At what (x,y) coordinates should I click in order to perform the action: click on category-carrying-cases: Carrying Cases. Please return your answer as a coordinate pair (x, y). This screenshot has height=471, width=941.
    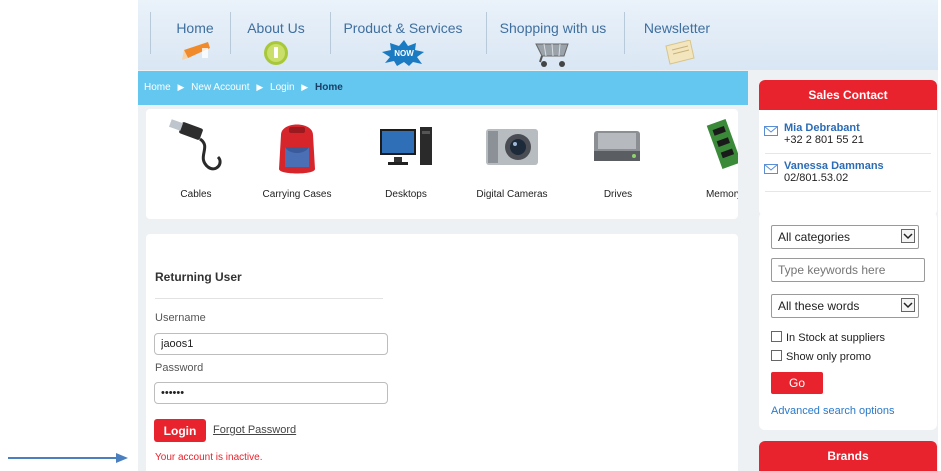
    Looking at the image, I should click on (297, 164).